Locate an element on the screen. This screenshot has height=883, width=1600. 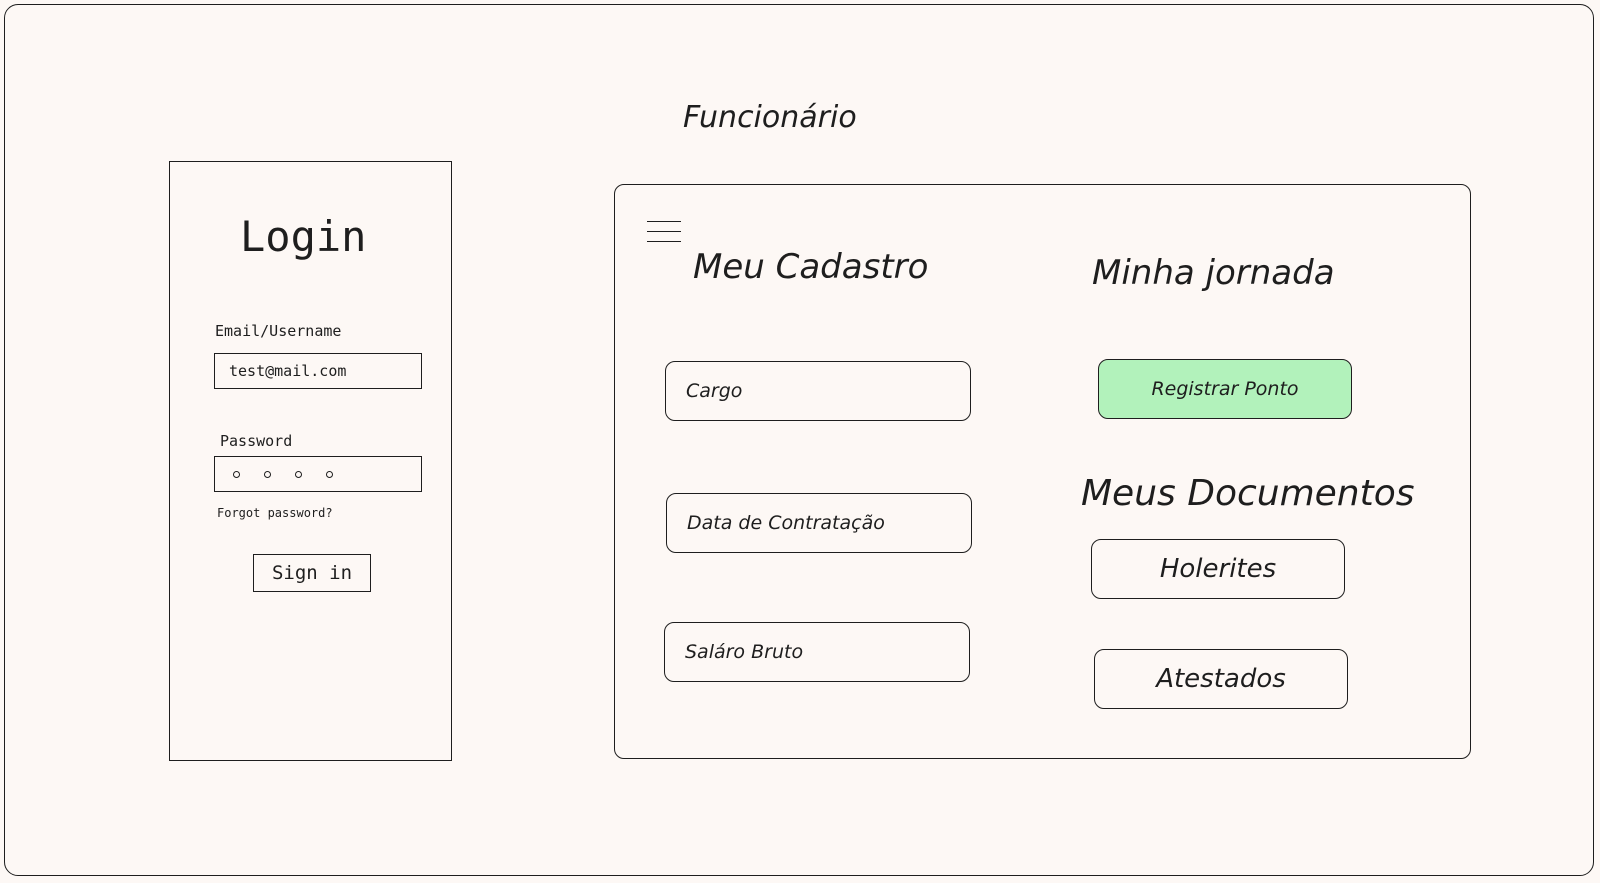
password-field is located at coordinates (318, 474).